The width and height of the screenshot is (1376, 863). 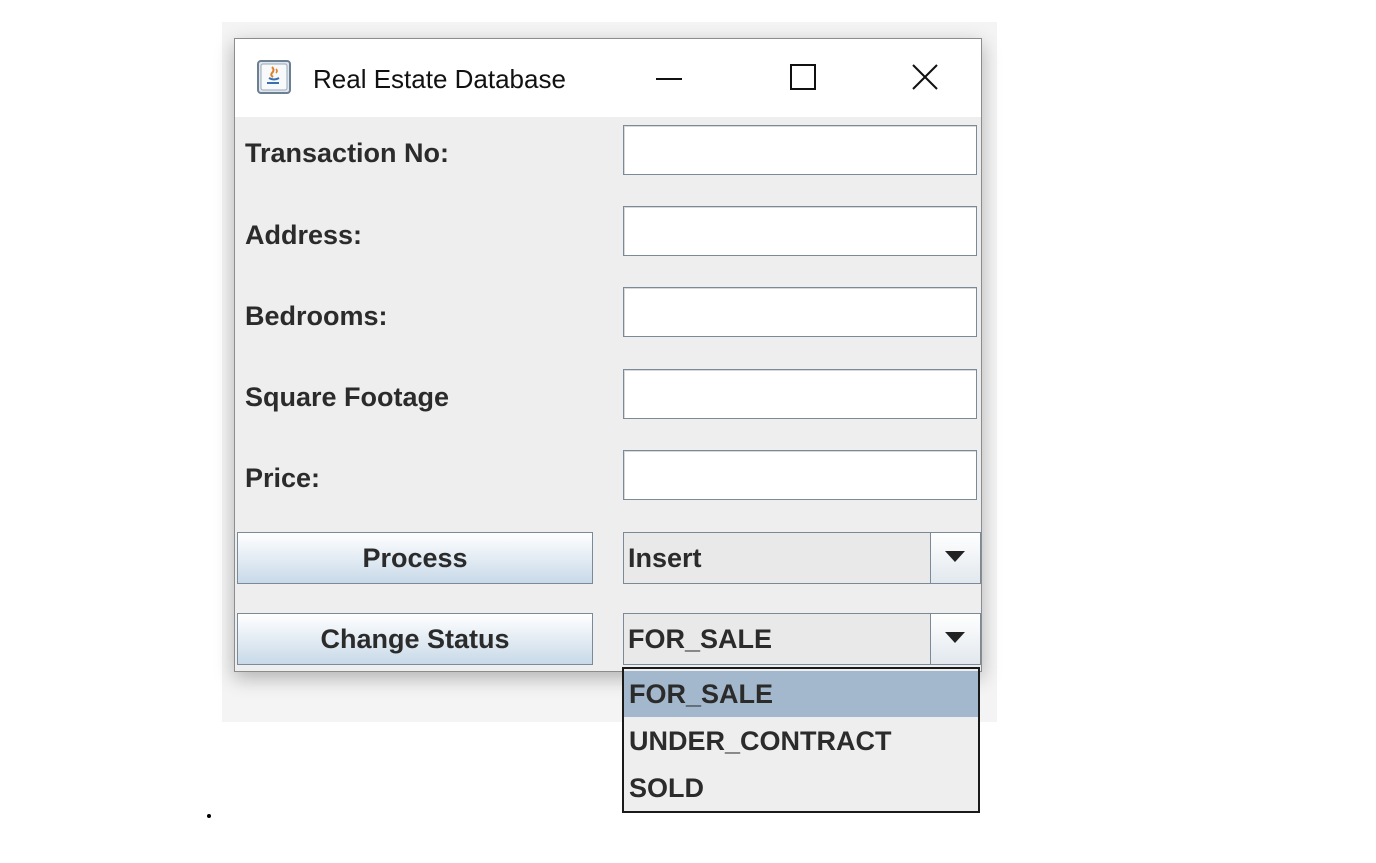 What do you see at coordinates (800, 394) in the screenshot?
I see `square-footage-input` at bounding box center [800, 394].